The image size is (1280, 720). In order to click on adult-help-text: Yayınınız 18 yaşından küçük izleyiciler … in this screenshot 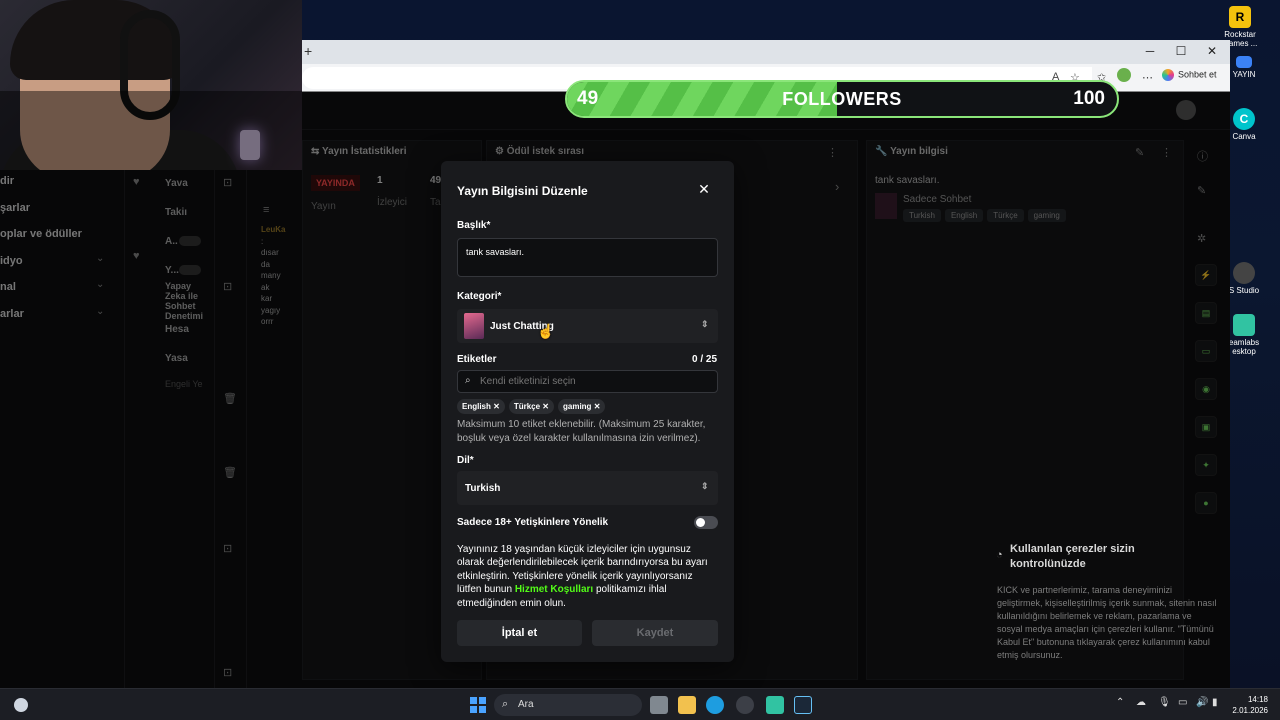, I will do `click(582, 576)`.